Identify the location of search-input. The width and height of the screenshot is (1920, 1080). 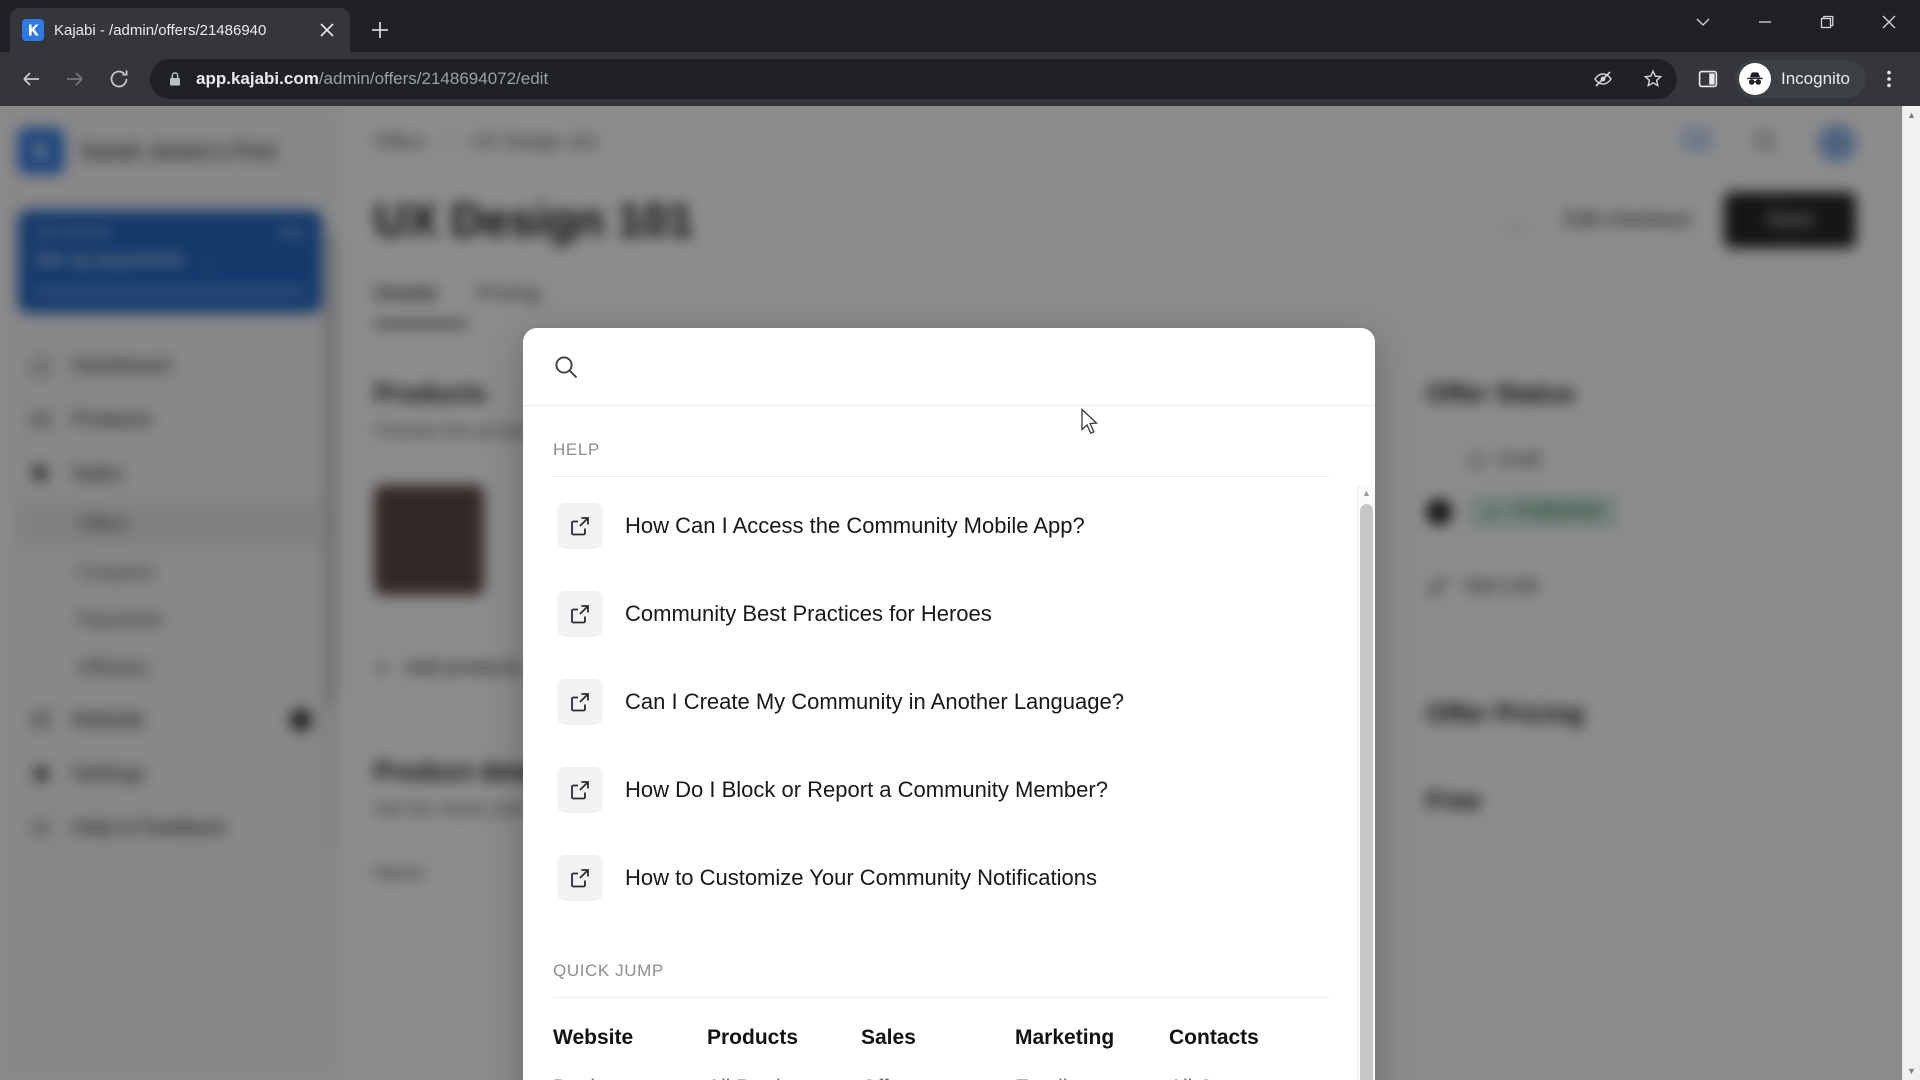
(971, 366).